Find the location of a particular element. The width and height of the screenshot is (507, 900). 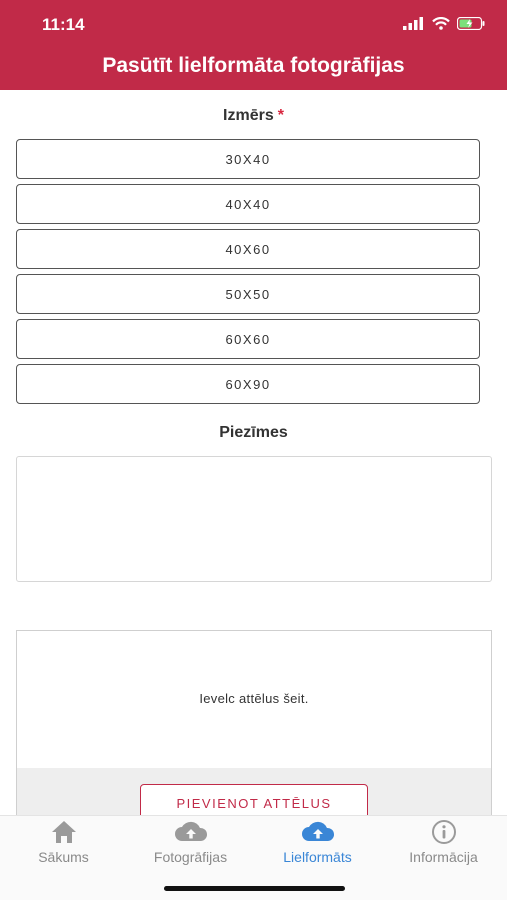

wifi-icon is located at coordinates (441, 23).